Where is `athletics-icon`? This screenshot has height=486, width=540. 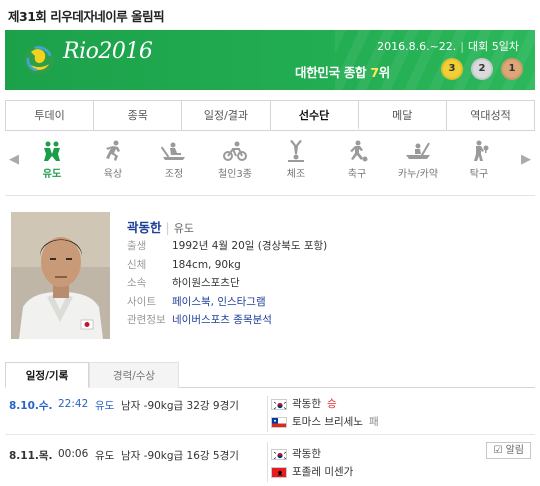 athletics-icon is located at coordinates (113, 150).